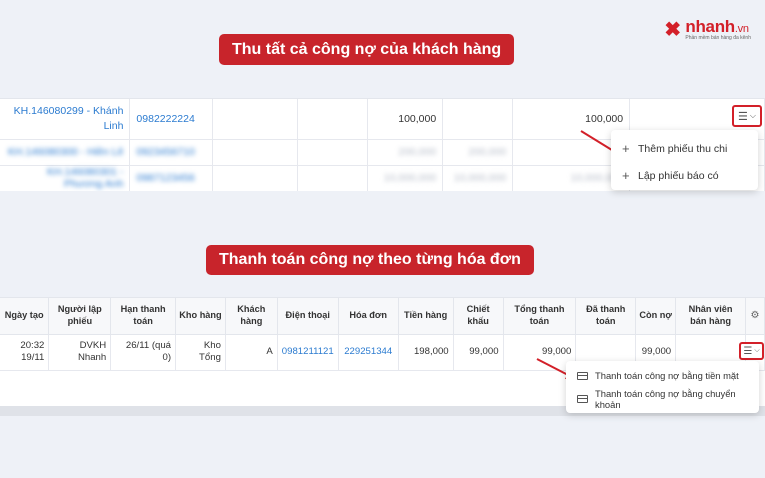 The width and height of the screenshot is (765, 478). I want to click on brand-logo: ✖ nhanh.vn Phần mềm bán hàng đa kênh, so click(707, 29).